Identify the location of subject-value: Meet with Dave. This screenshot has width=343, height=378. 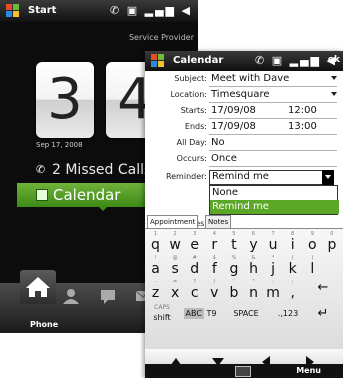
(250, 78).